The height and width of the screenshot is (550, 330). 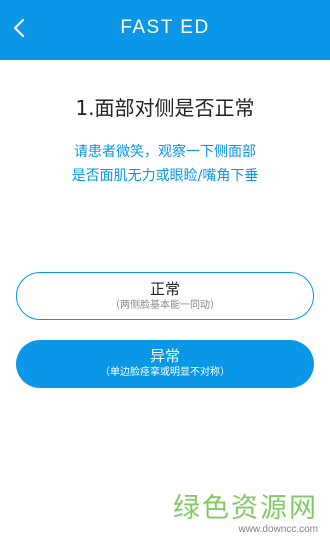 I want to click on instruction-line: 请患者微笑，观察一下侧面部, so click(x=165, y=152).